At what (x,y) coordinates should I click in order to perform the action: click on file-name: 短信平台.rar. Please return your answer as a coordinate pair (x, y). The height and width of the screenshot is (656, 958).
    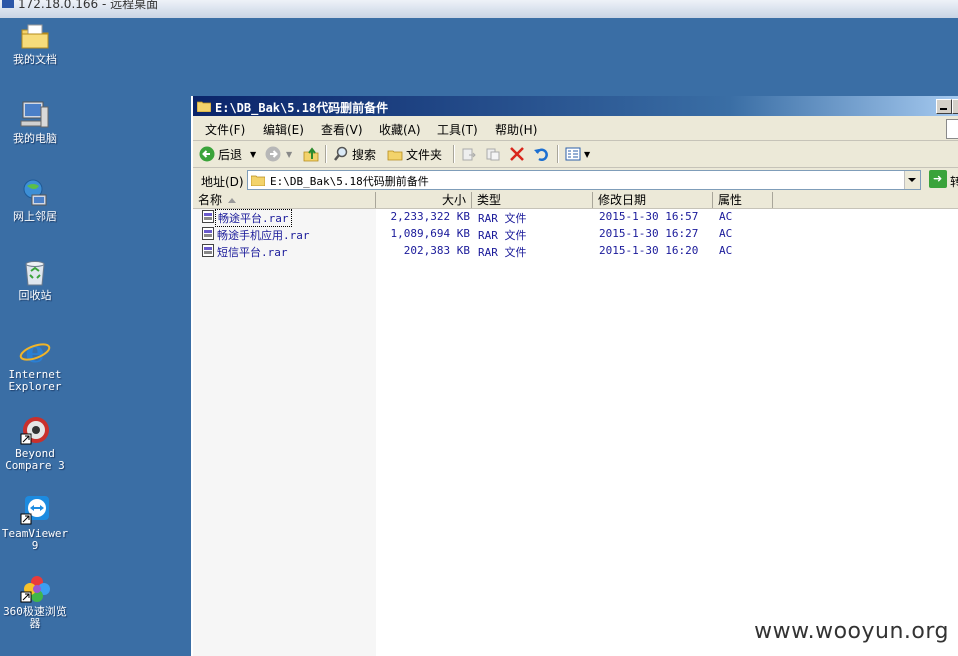
    Looking at the image, I should click on (252, 252).